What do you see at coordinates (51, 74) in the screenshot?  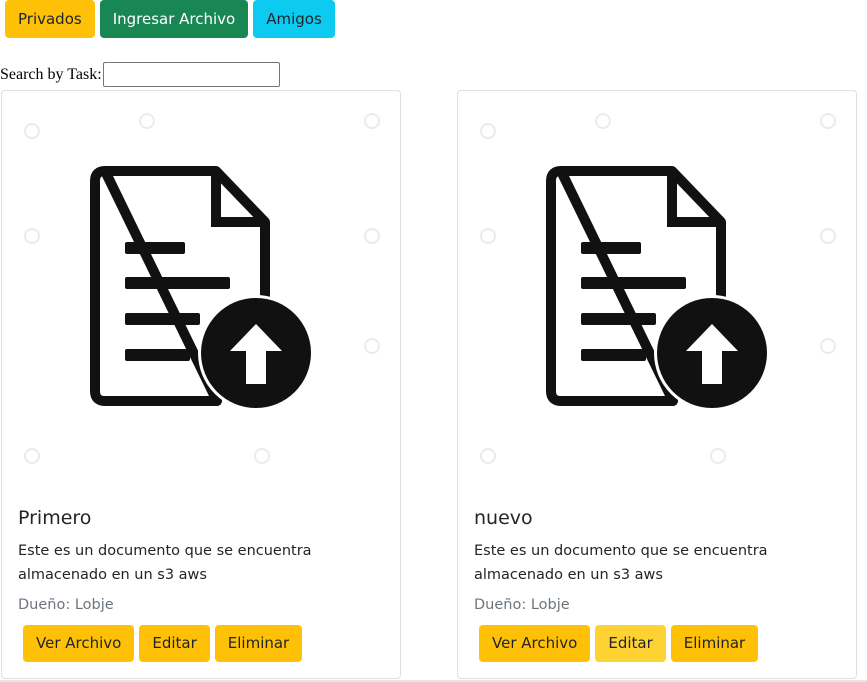 I see `search-label: Search by Task:` at bounding box center [51, 74].